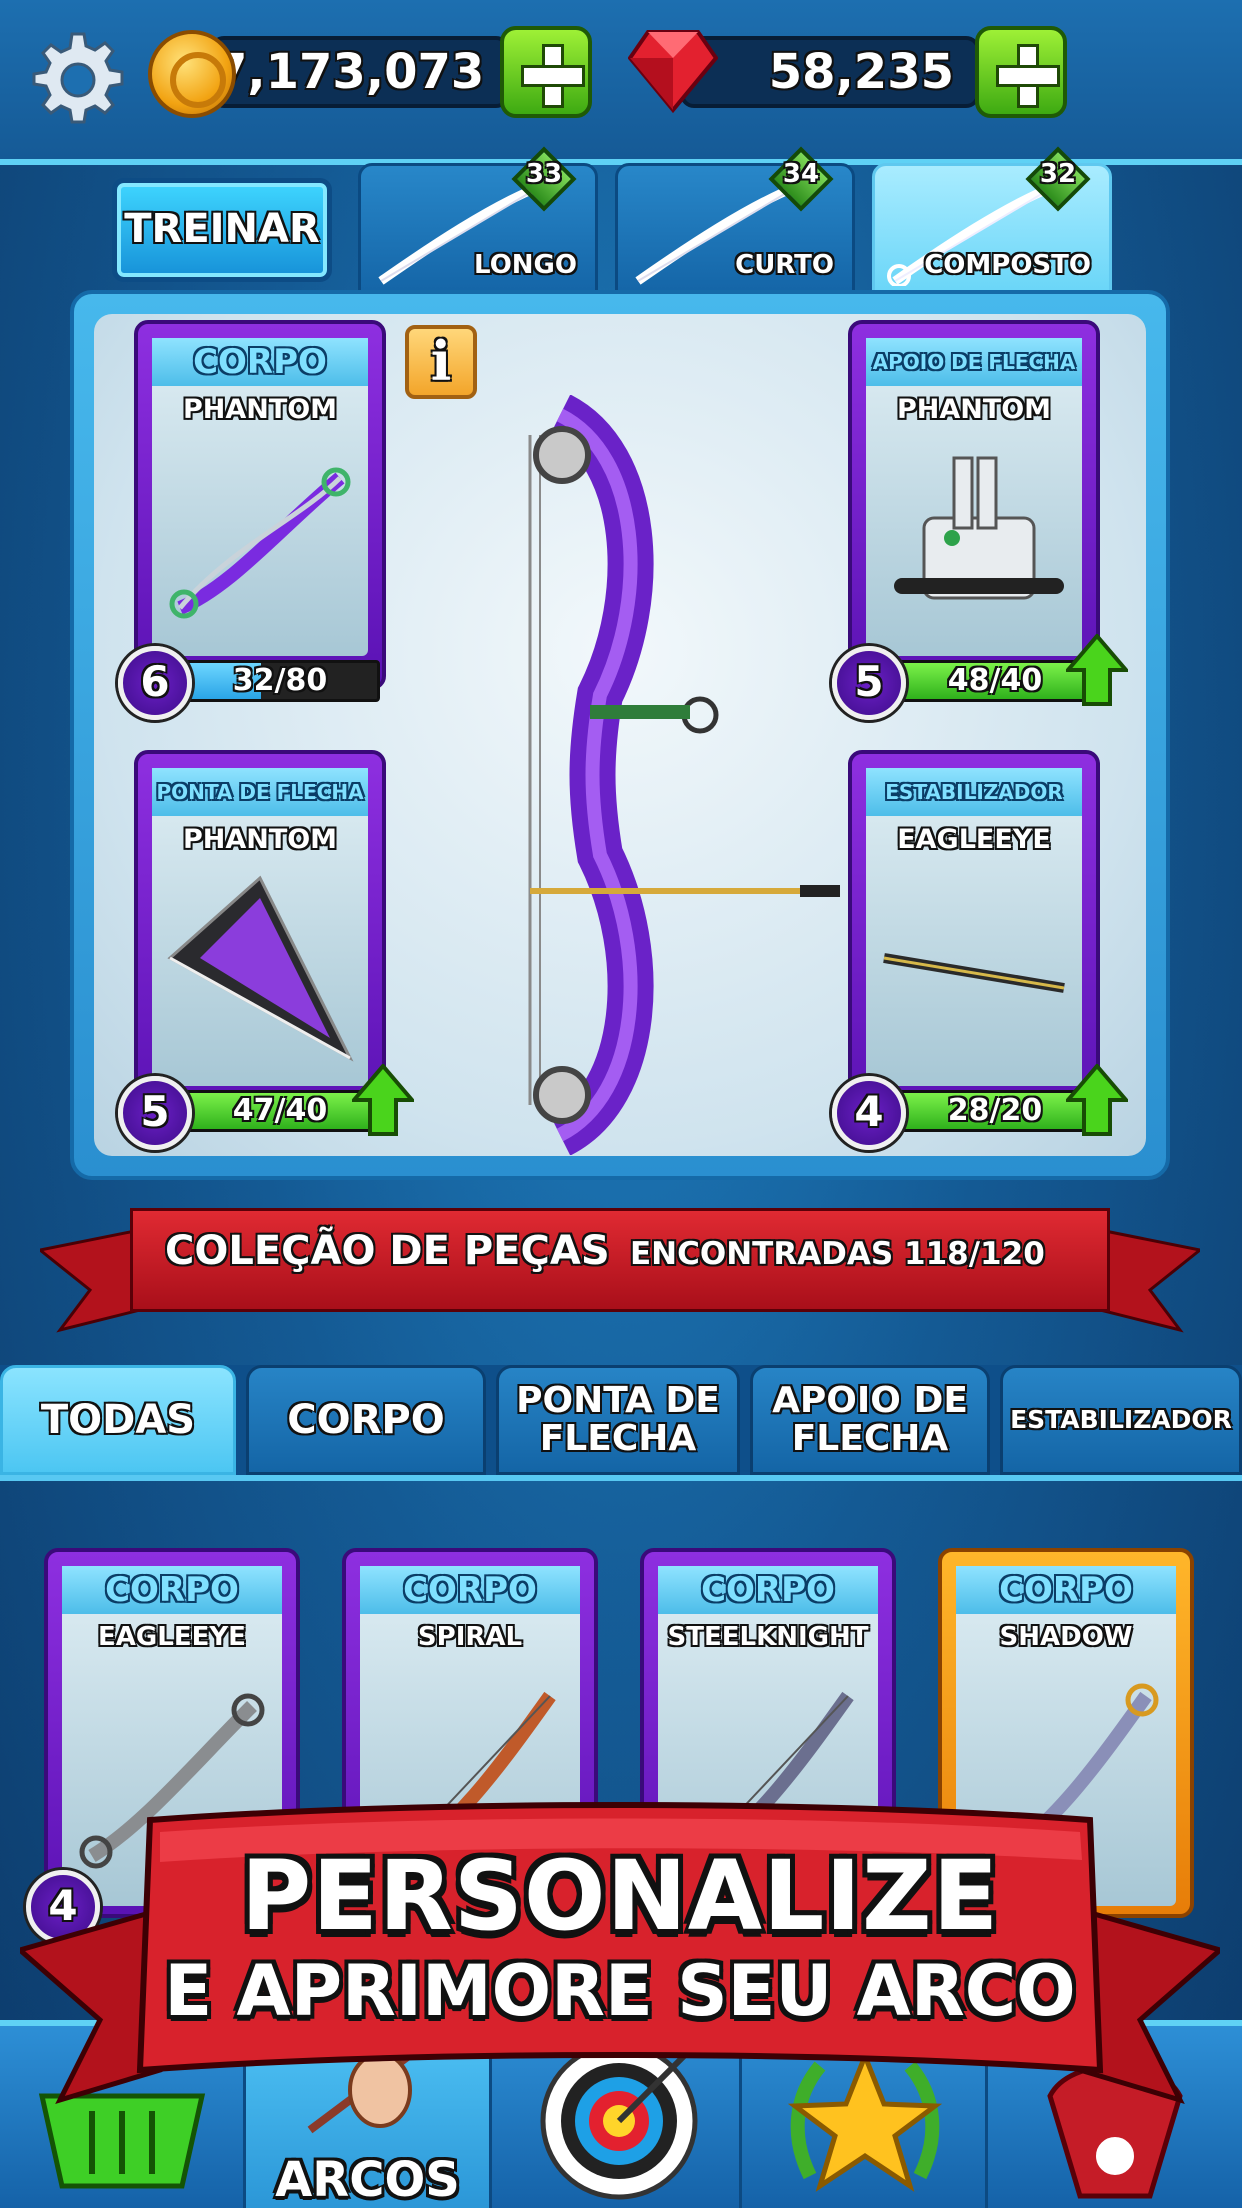 The image size is (1242, 2208). What do you see at coordinates (470, 1637) in the screenshot?
I see `card-name: SPIRAL` at bounding box center [470, 1637].